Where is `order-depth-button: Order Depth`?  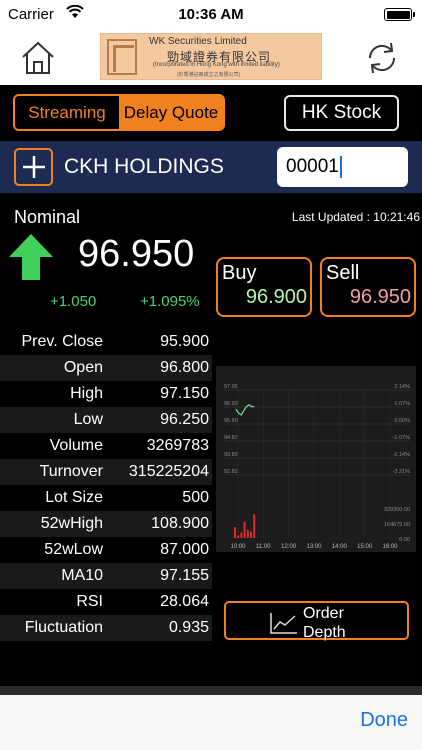
order-depth-button: Order Depth is located at coordinates (316, 621).